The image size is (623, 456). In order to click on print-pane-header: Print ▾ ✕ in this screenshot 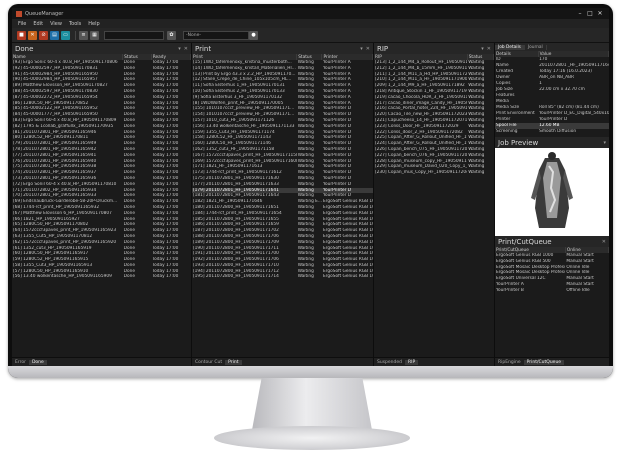, I will do `click(282, 48)`.